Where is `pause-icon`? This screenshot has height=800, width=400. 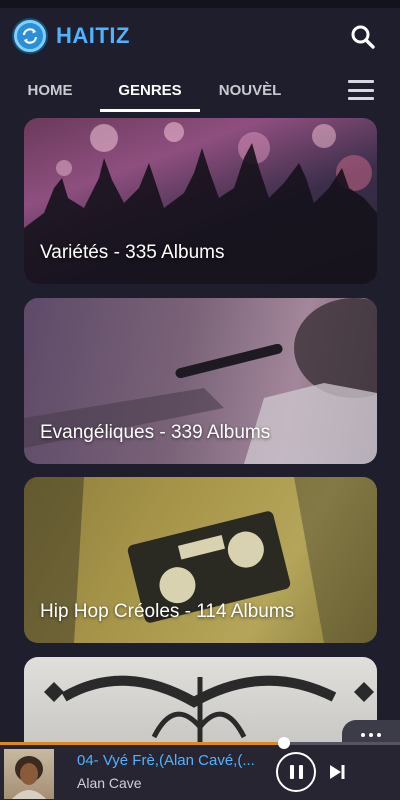 pause-icon is located at coordinates (296, 772).